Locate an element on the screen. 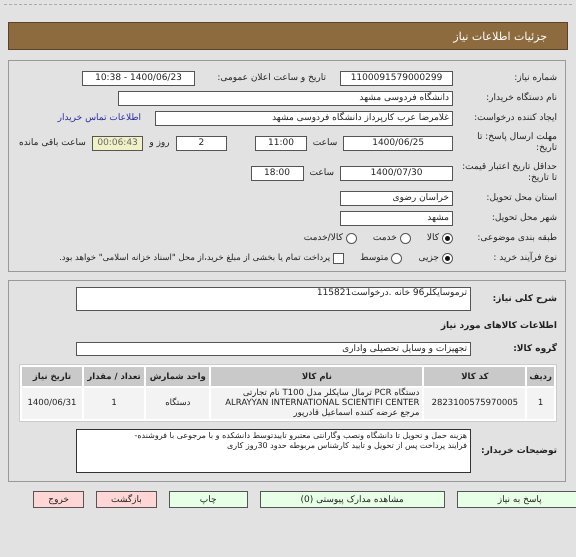 The width and height of the screenshot is (576, 557). field-label: نوع فرآیند خرید : is located at coordinates (524, 258).